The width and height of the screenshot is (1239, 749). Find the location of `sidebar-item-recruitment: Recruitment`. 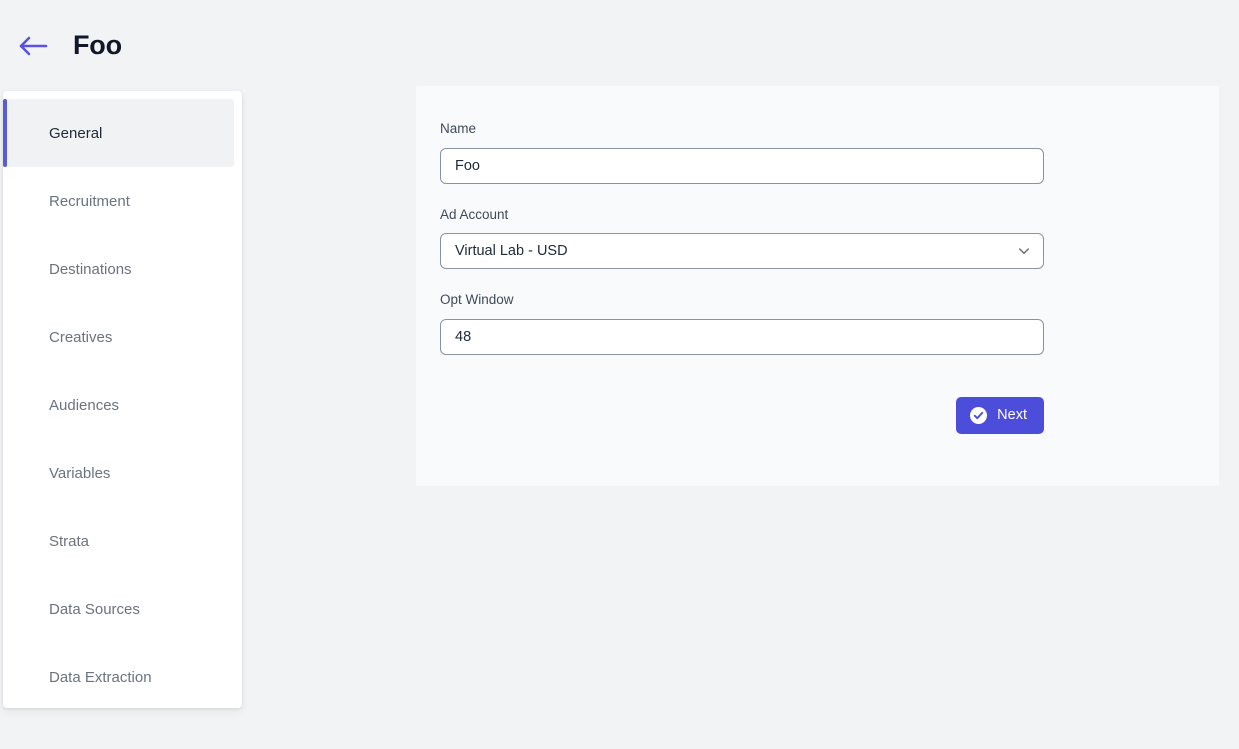

sidebar-item-recruitment: Recruitment is located at coordinates (122, 201).